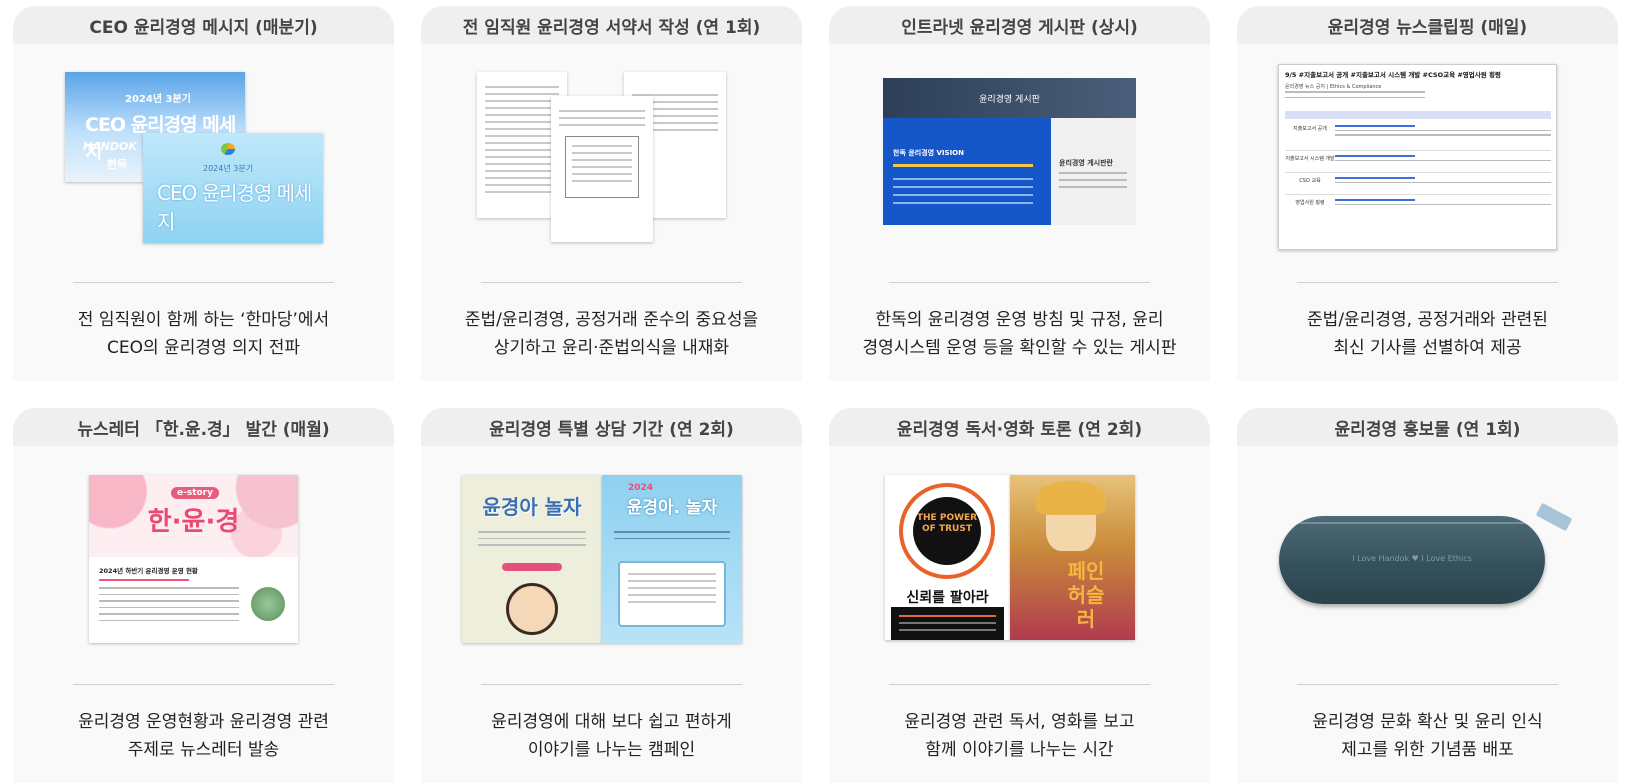 The image size is (1641, 783). Describe the element at coordinates (1009, 100) in the screenshot. I see `board-title: 윤리경영 게시판` at that location.